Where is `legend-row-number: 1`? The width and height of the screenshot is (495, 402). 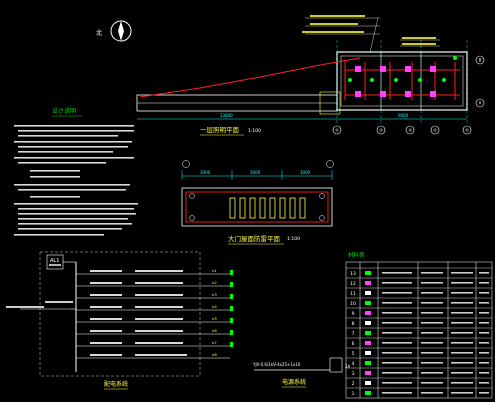
legend-row-number: 1 is located at coordinates (353, 394).